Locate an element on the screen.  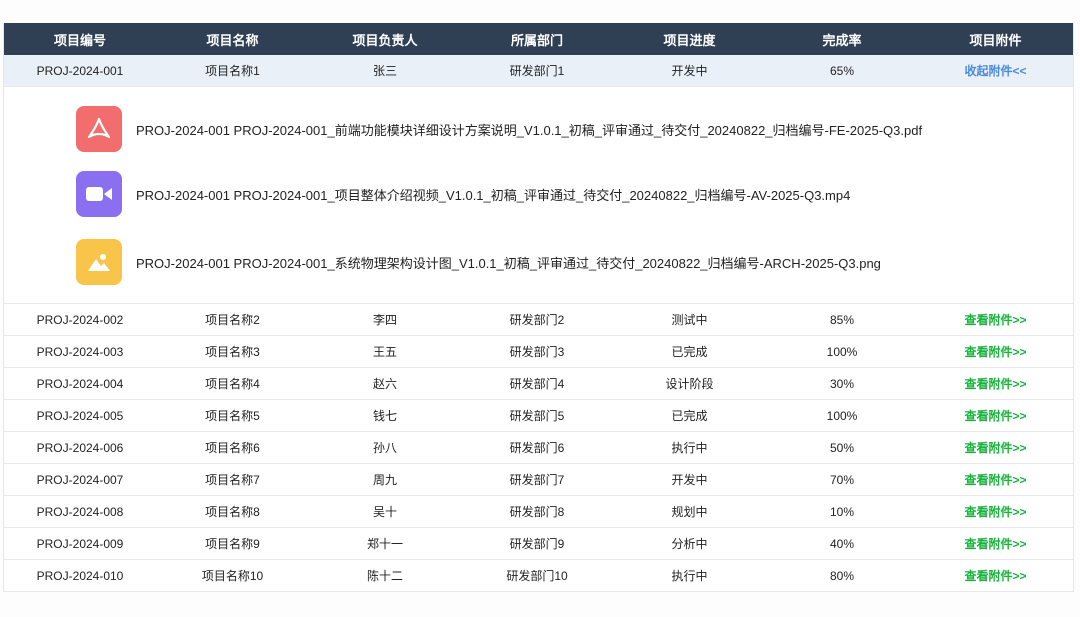
cell-owner: 郑十一 is located at coordinates (384, 544).